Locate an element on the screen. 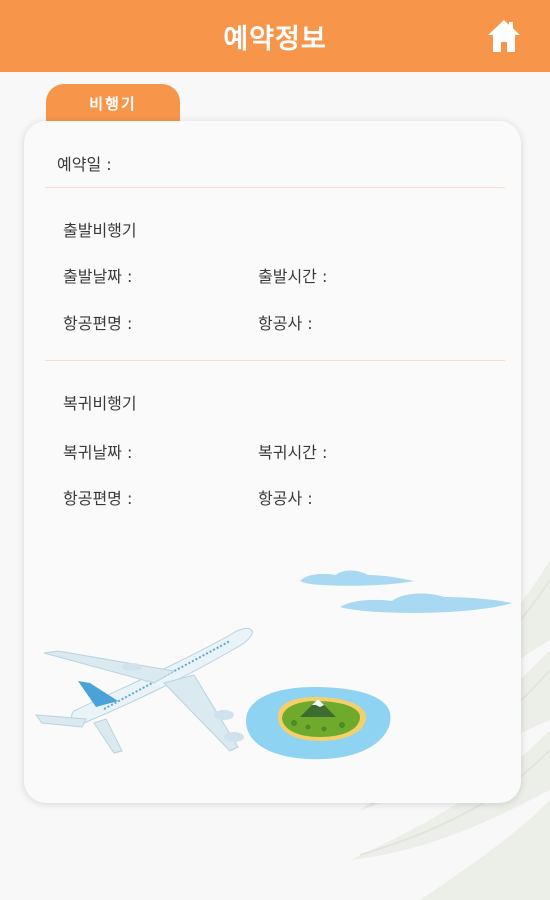  airplane-icon is located at coordinates (143, 690).